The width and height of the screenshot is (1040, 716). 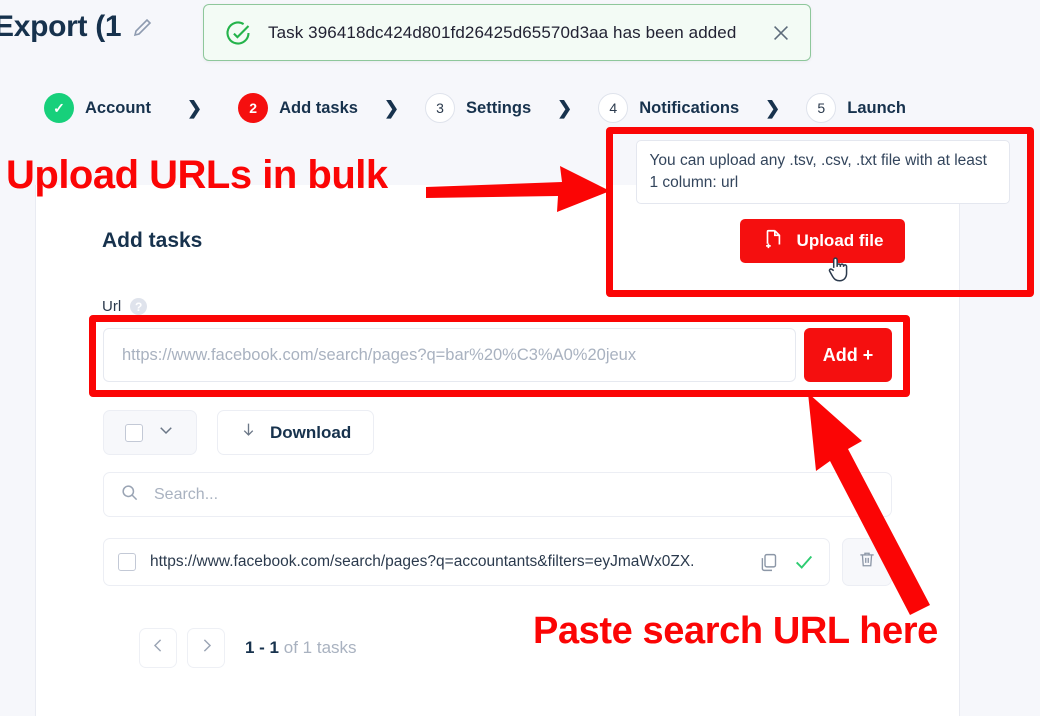 What do you see at coordinates (150, 432) in the screenshot?
I see `select-all-dropdown` at bounding box center [150, 432].